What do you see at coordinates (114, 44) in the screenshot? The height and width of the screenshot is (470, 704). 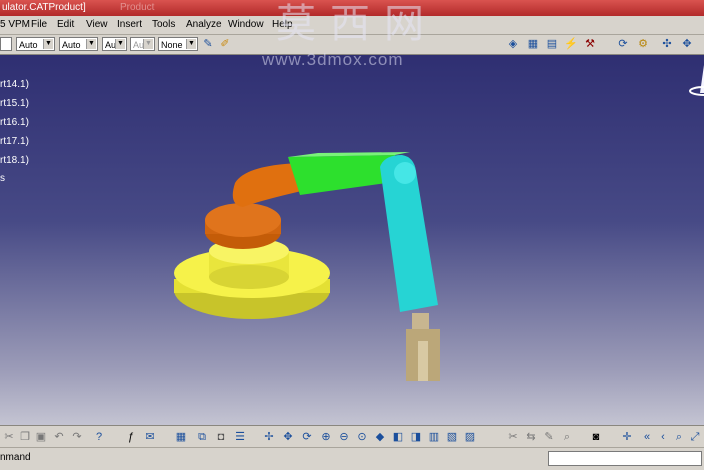 I see `point-type-combo: Aut ▼` at bounding box center [114, 44].